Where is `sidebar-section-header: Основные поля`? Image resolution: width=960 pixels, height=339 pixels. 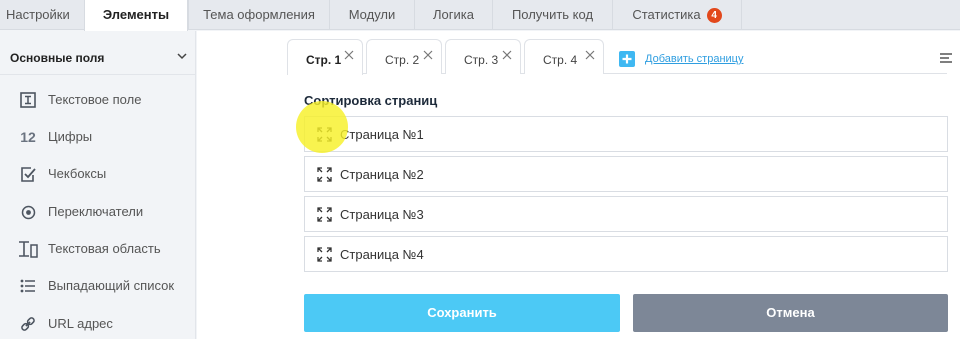
sidebar-section-header: Основные поля is located at coordinates (98, 58).